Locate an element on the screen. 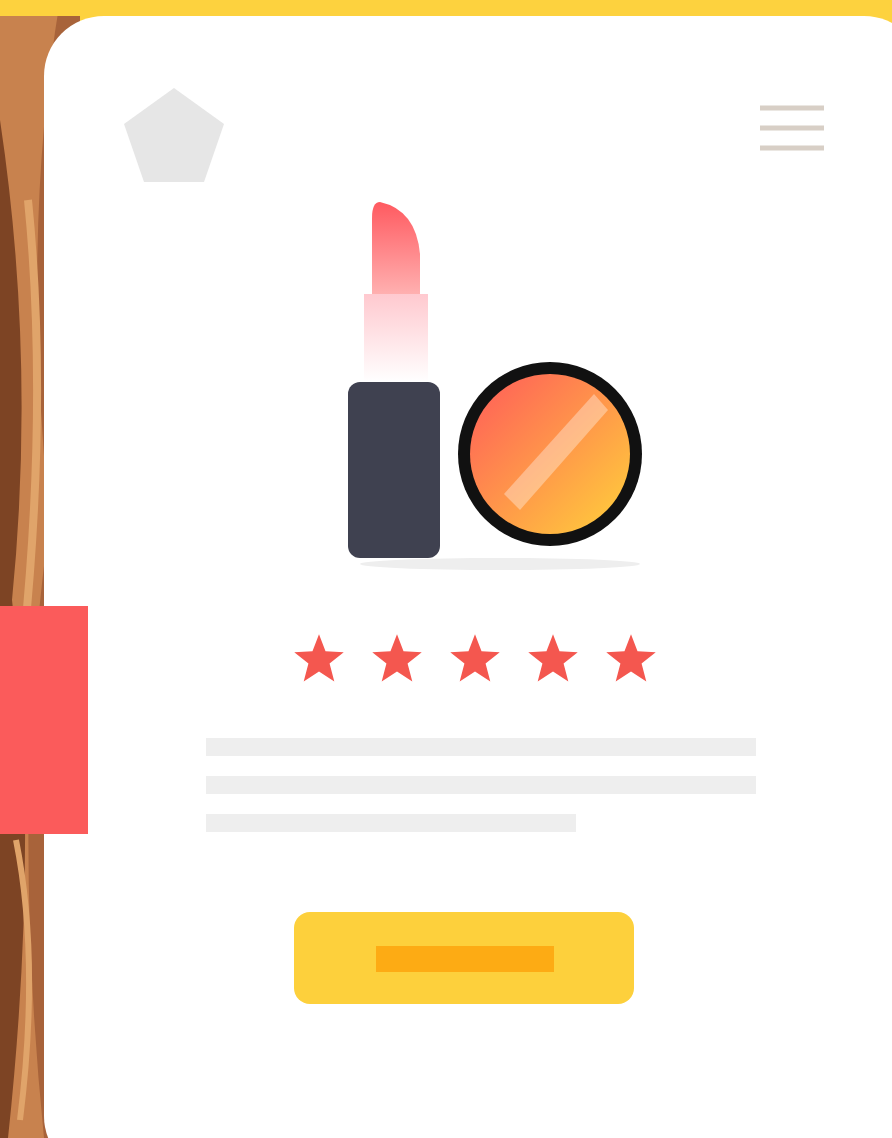 This screenshot has width=892, height=1138. pentagon-icon is located at coordinates (174, 135).